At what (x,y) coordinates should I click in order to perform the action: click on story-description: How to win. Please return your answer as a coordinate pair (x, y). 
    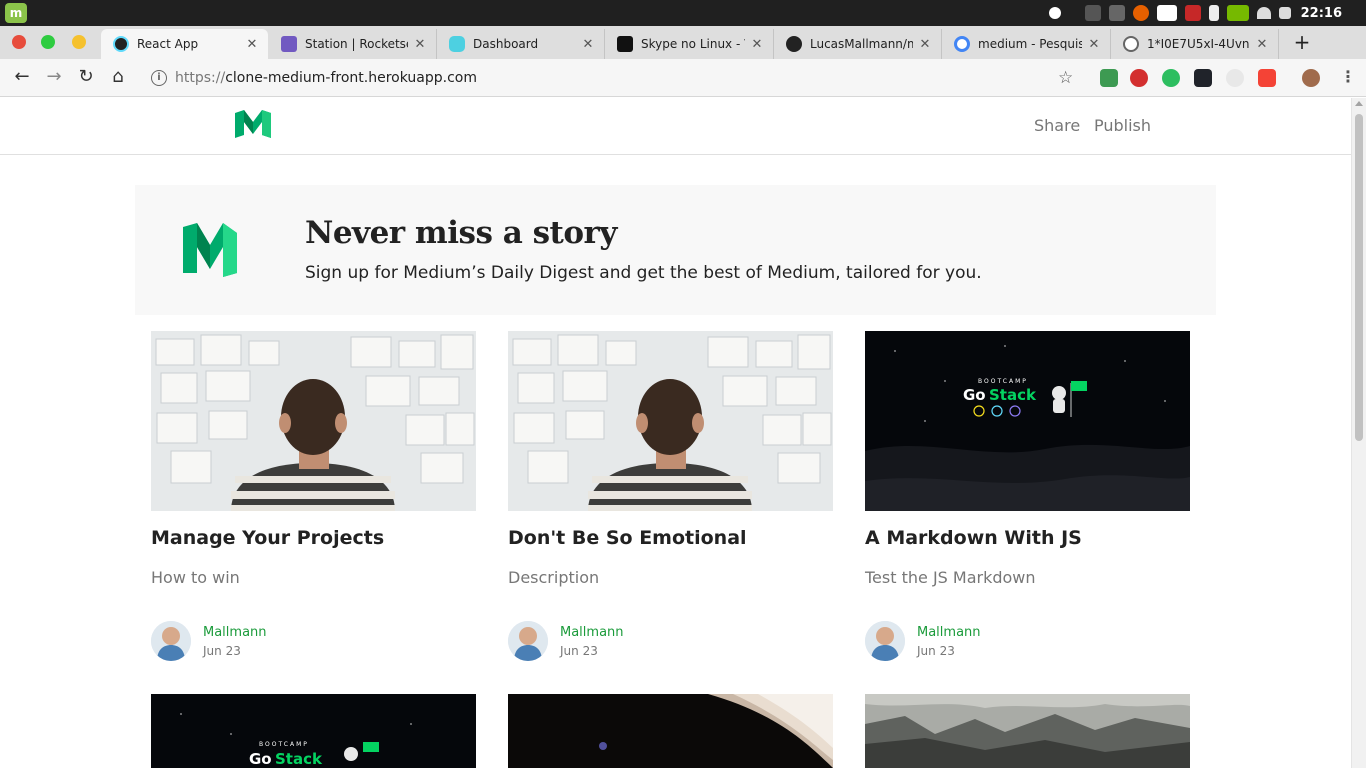
    Looking at the image, I should click on (195, 577).